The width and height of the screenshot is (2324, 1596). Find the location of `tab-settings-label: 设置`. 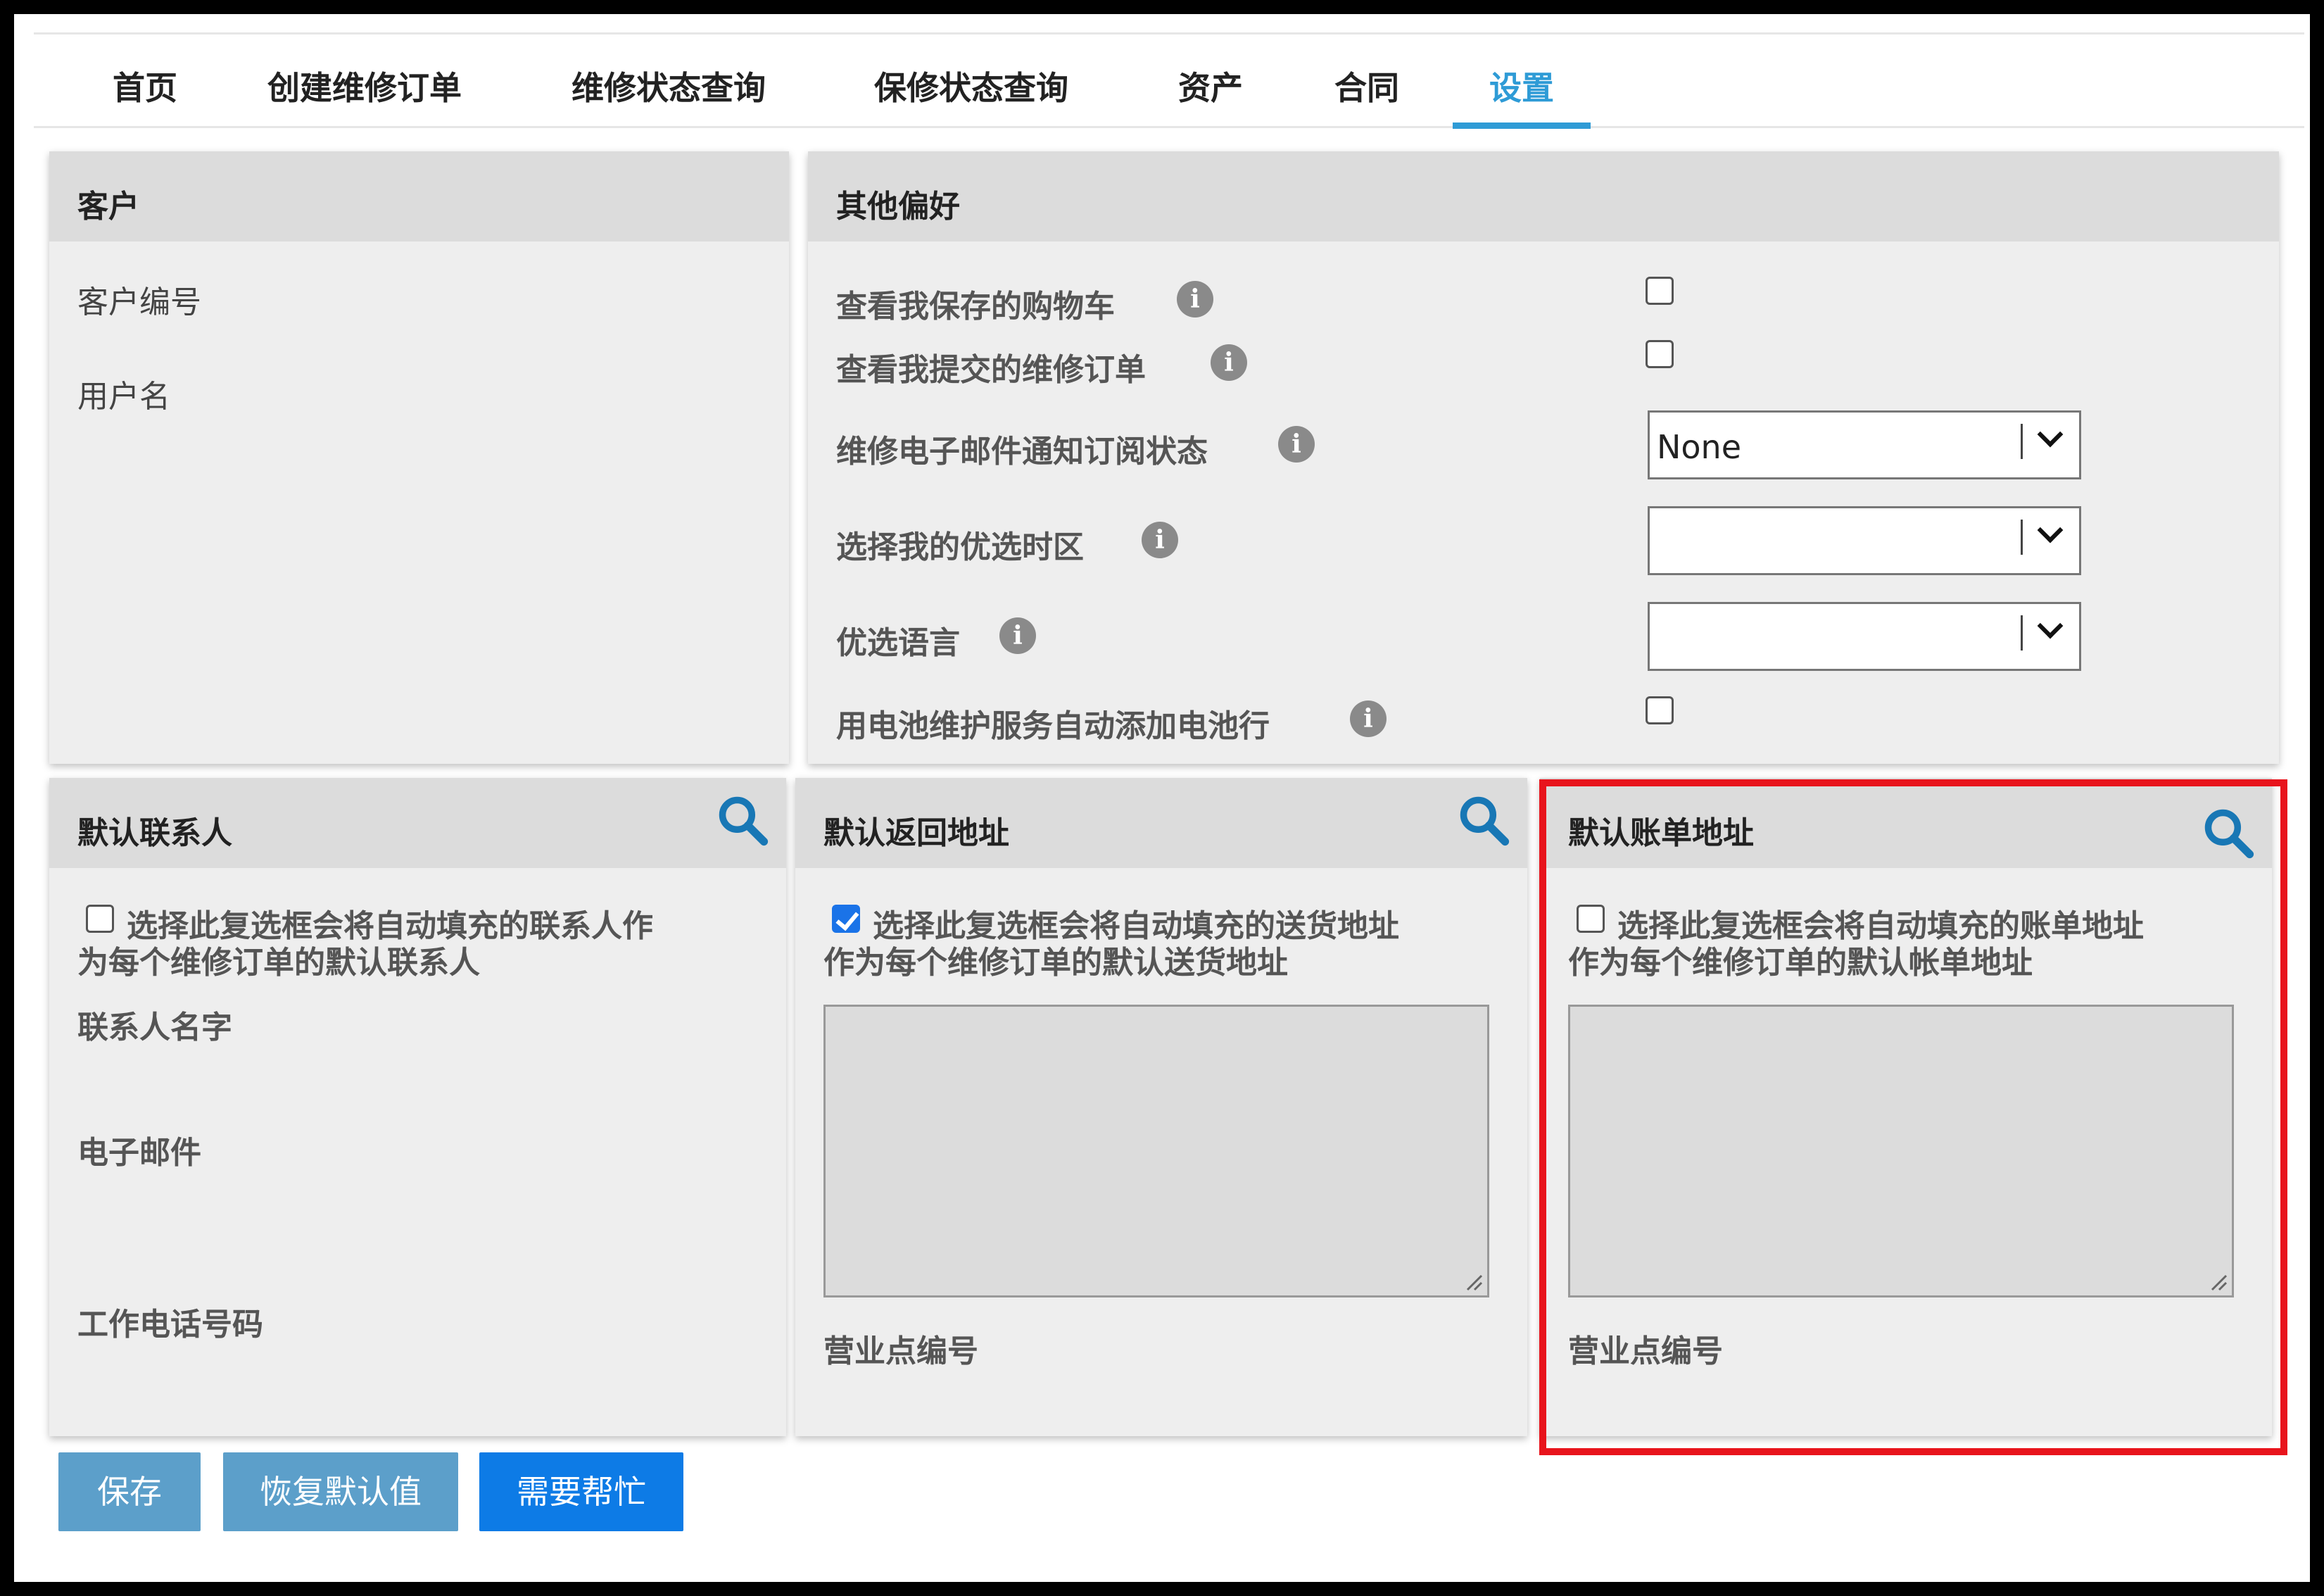

tab-settings-label: 设置 is located at coordinates (1522, 88).